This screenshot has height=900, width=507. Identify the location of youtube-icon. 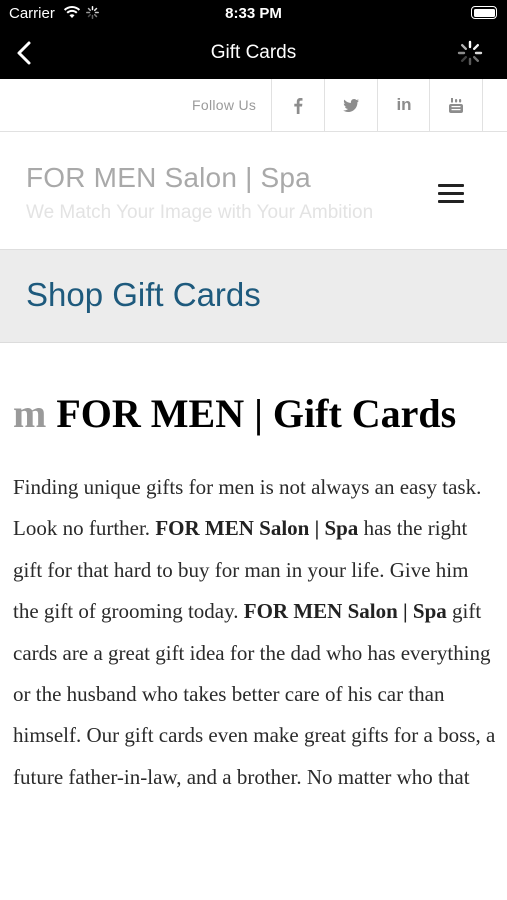
(456, 105).